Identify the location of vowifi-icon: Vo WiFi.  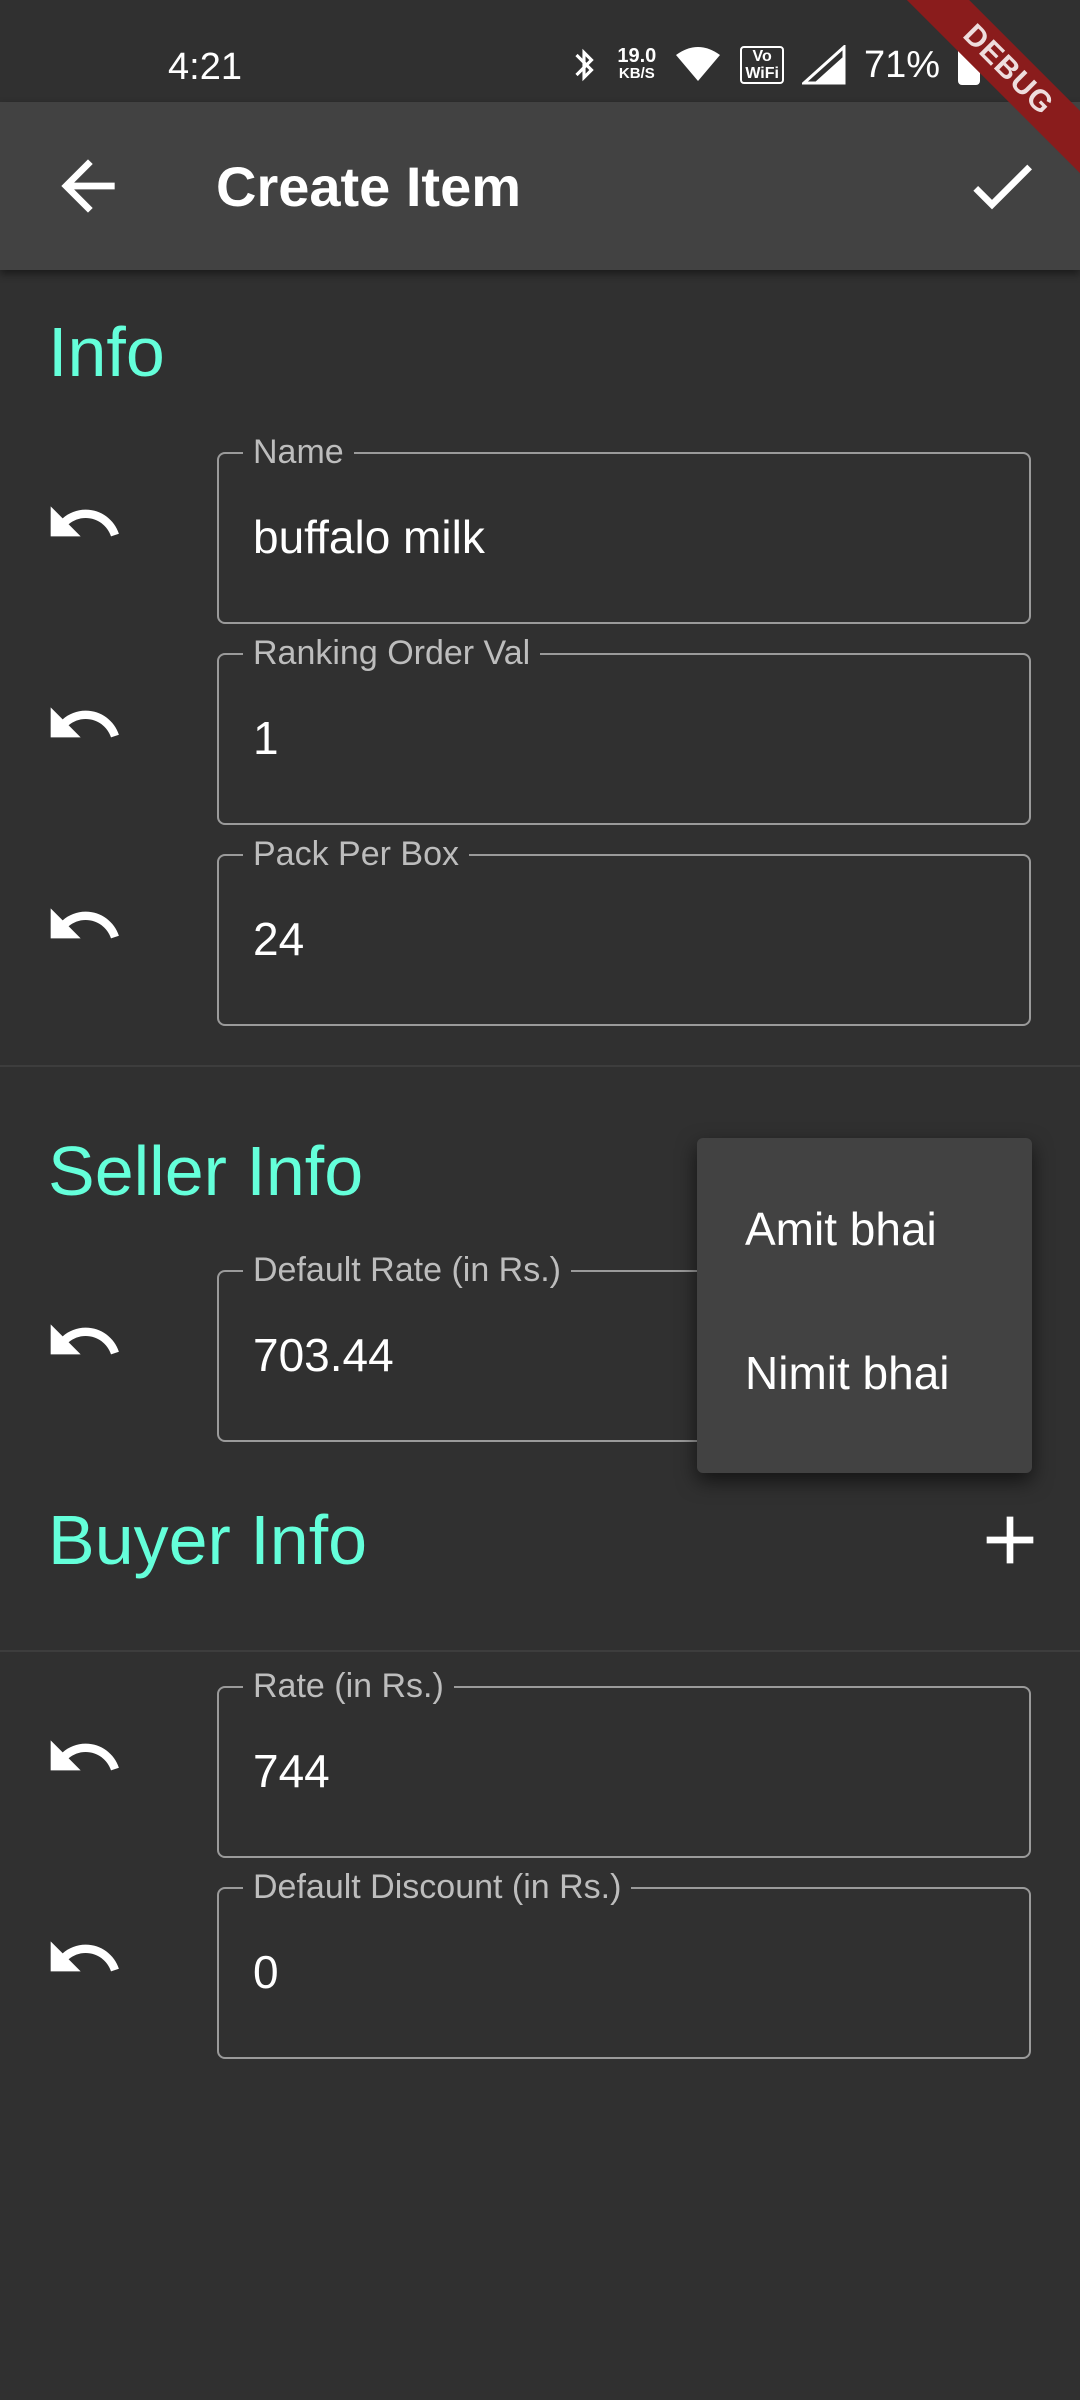
(762, 65).